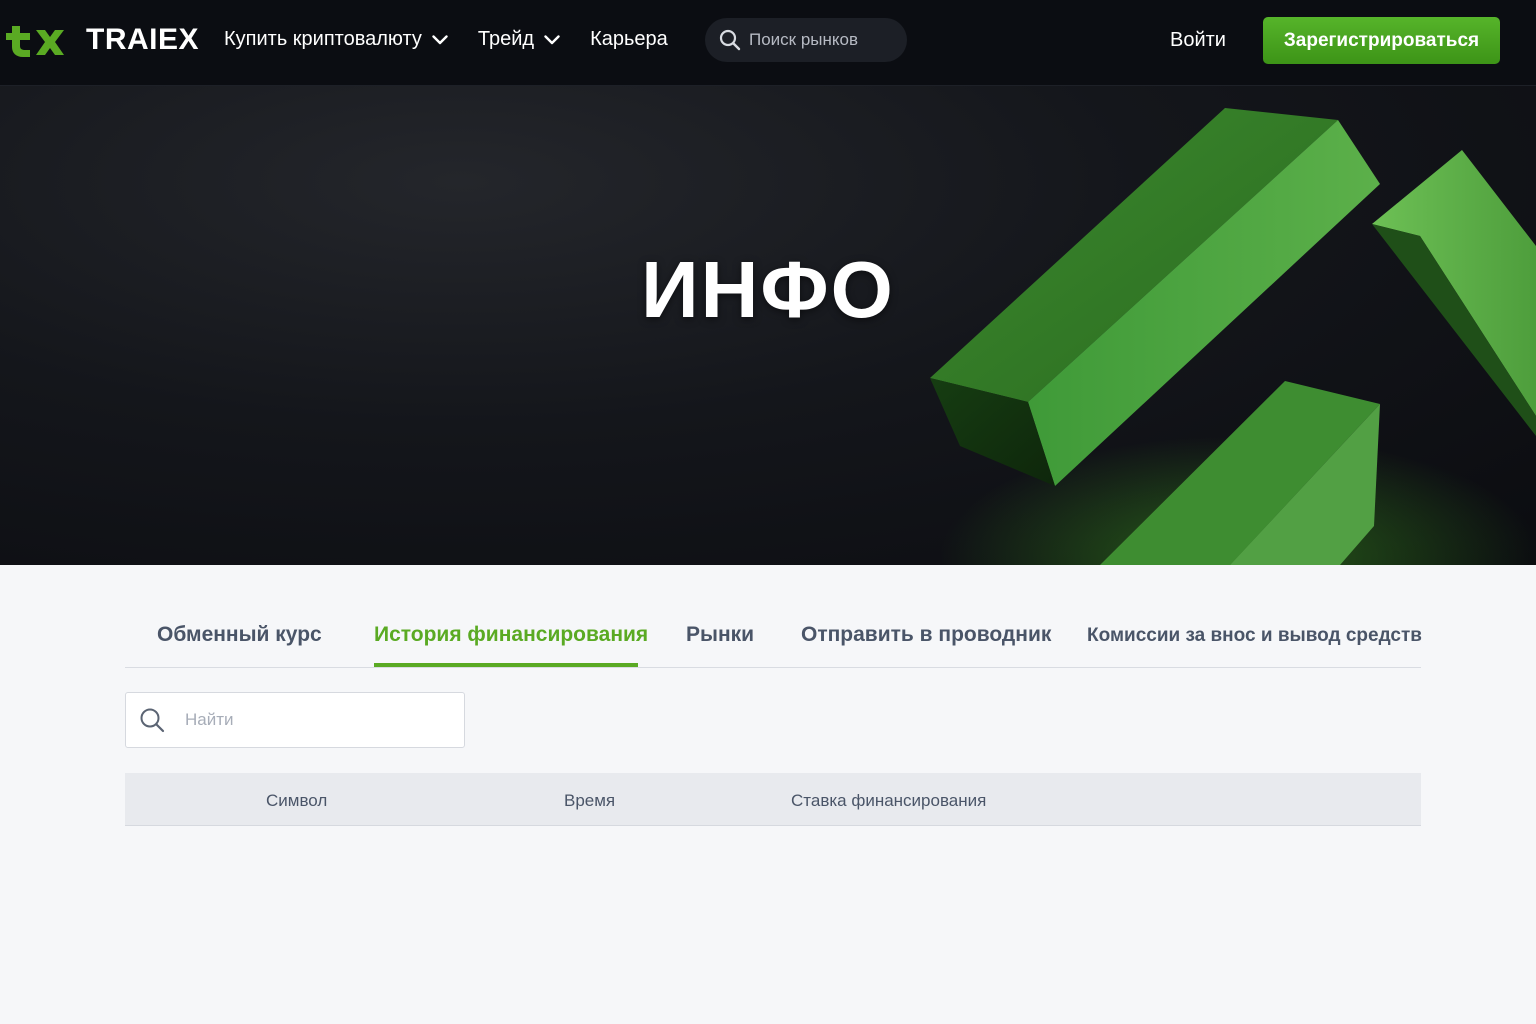 This screenshot has height=1024, width=1536. I want to click on tab-deposit-withdrawal-fees: Комиссии за внос и вывод средств, so click(1254, 636).